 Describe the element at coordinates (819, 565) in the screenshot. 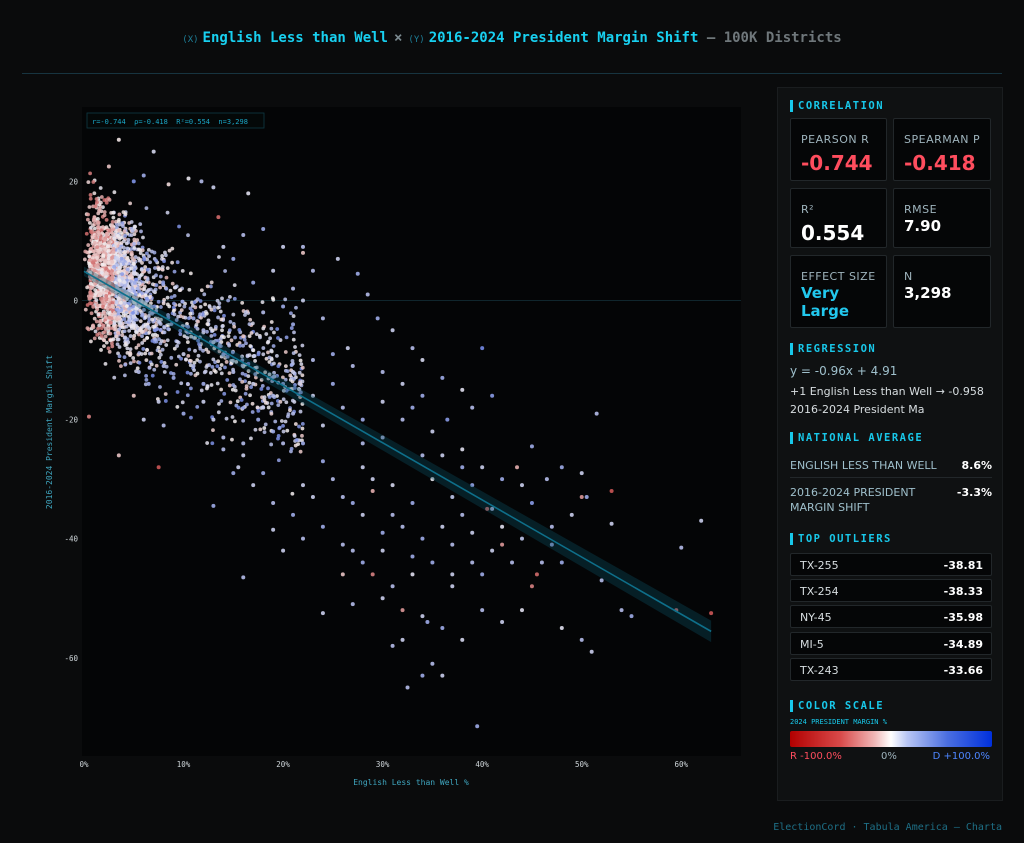

I see `outlier-name: TX-255` at that location.